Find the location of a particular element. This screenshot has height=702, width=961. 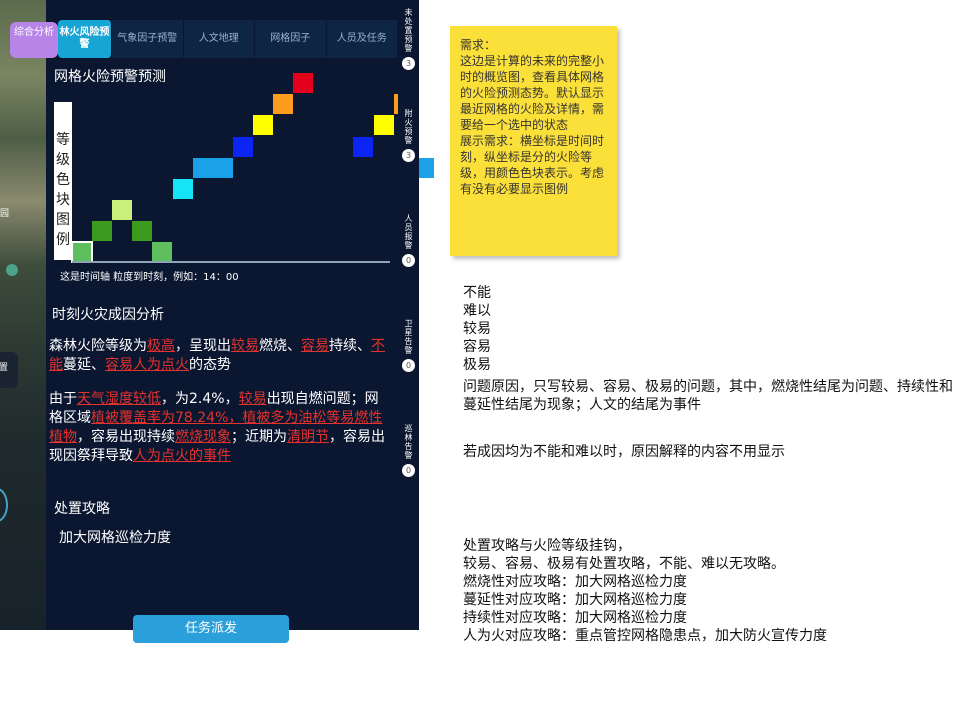

map-chip-label: 置 is located at coordinates (4, 368).